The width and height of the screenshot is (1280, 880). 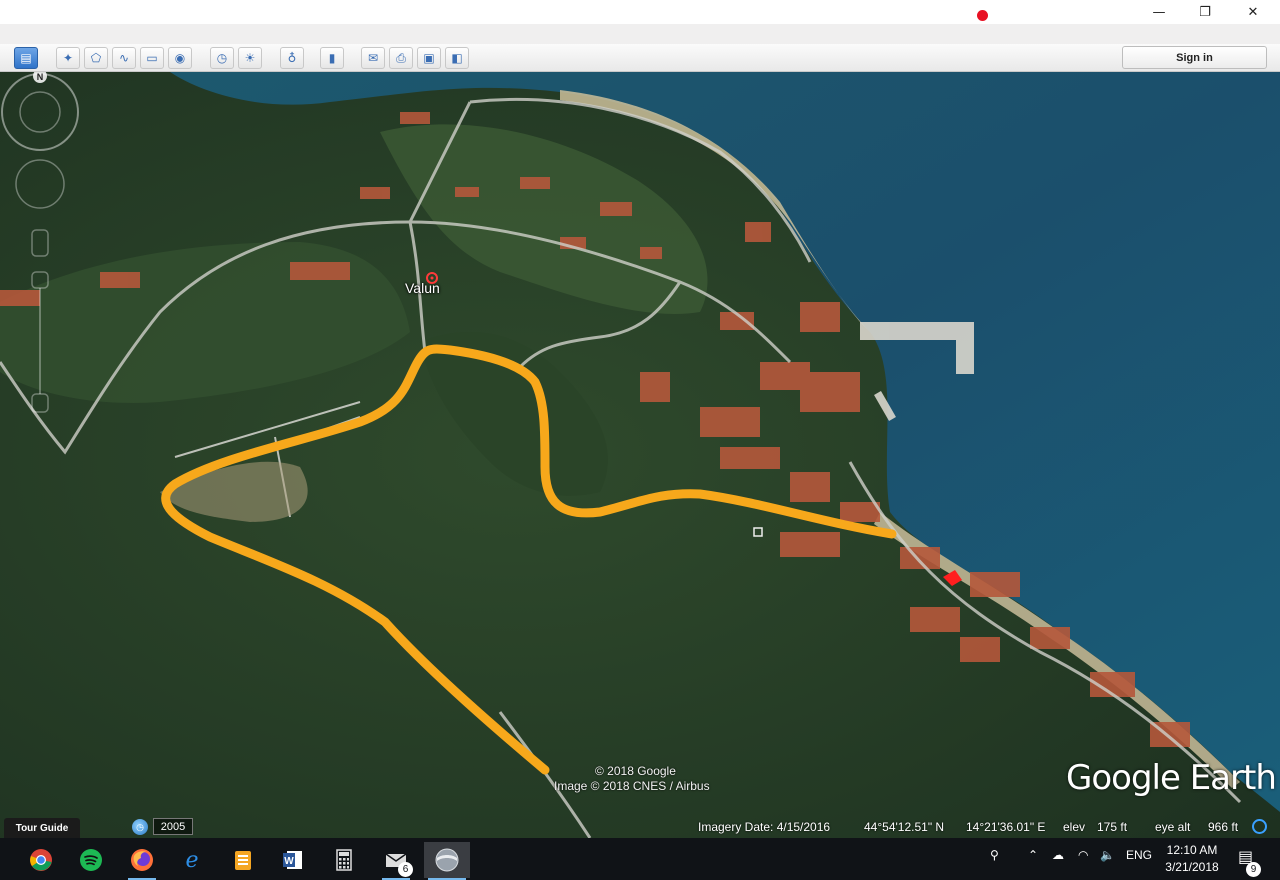 What do you see at coordinates (1259, 826) in the screenshot?
I see `loading-indicator-icon` at bounding box center [1259, 826].